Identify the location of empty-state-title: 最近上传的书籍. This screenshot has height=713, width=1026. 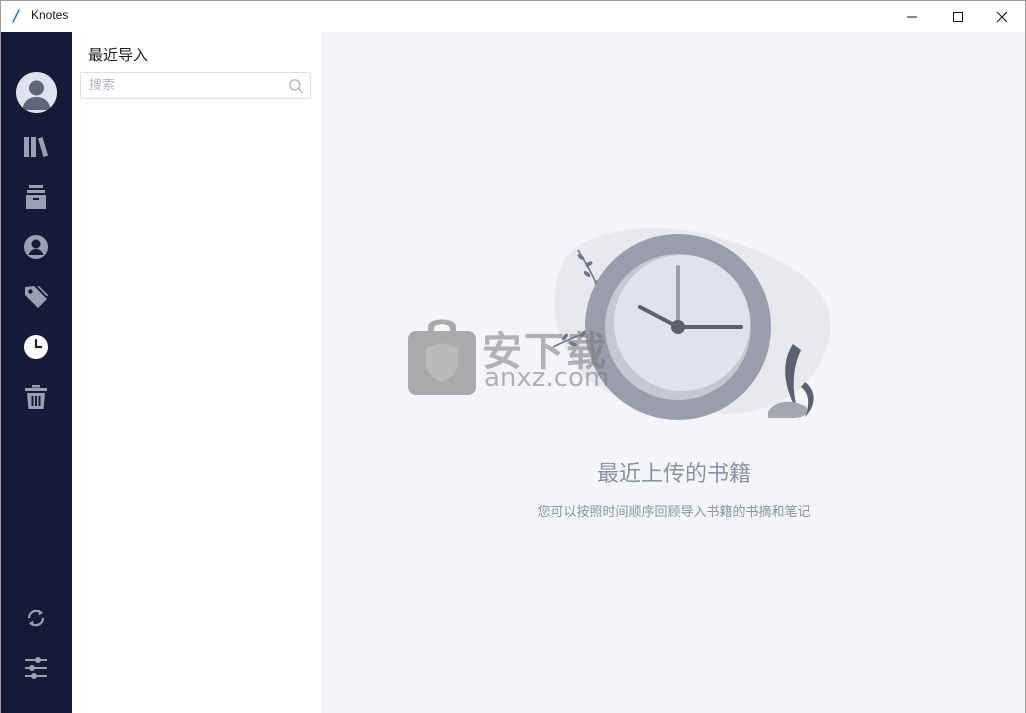
(673, 474).